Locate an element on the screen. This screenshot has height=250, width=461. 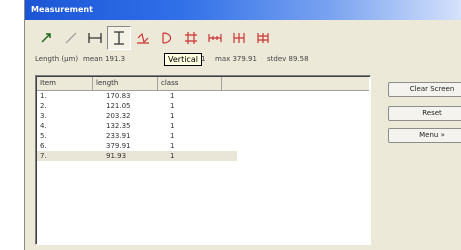
table-header: Item length class is located at coordinates (203, 84).